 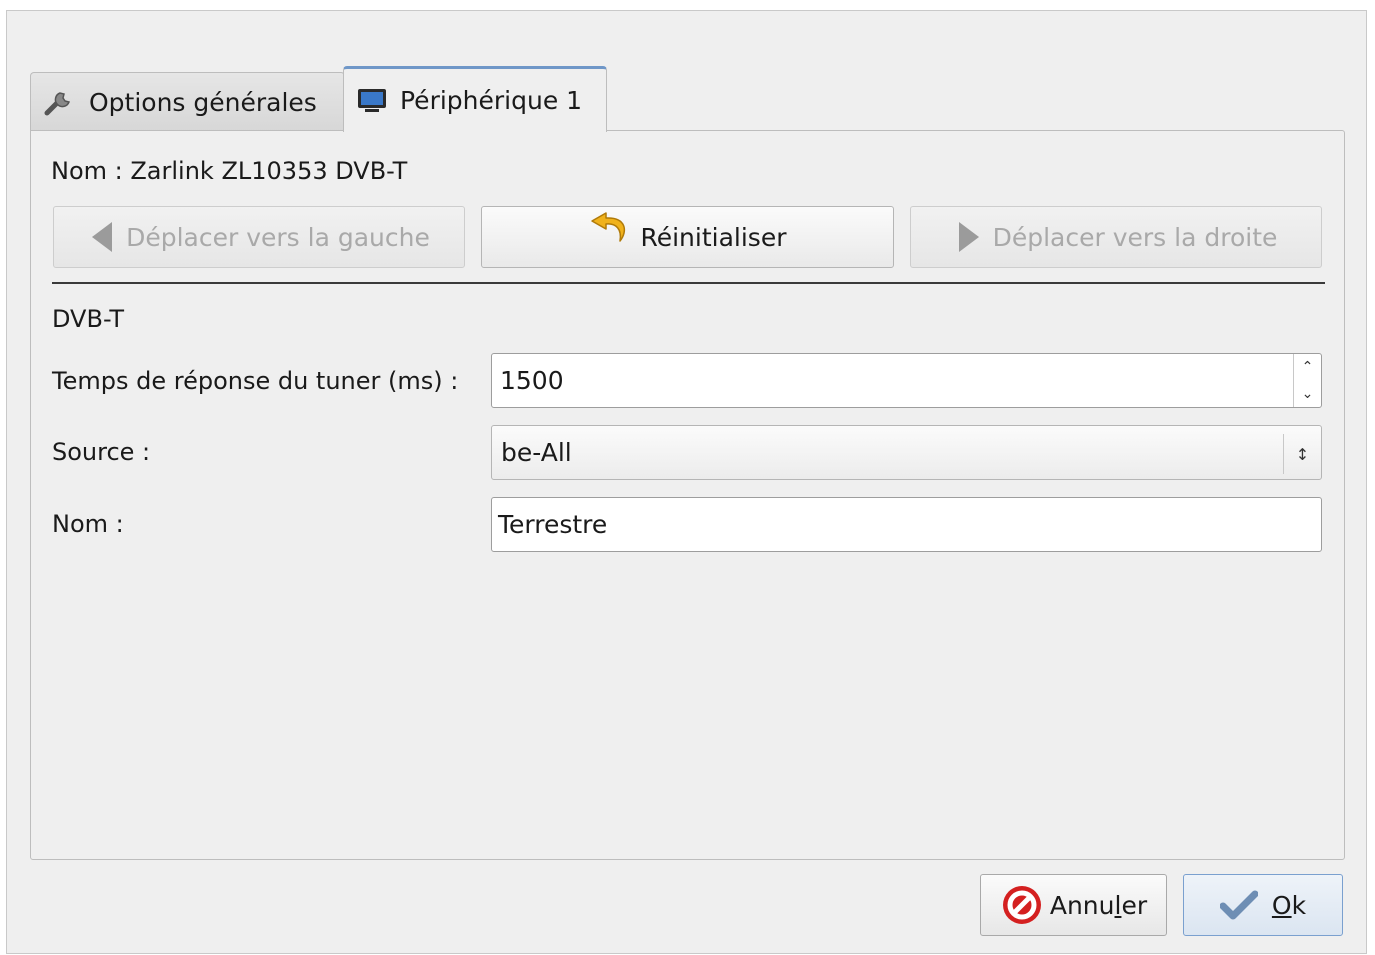 What do you see at coordinates (906, 452) in the screenshot?
I see `source-select: be-All ↕` at bounding box center [906, 452].